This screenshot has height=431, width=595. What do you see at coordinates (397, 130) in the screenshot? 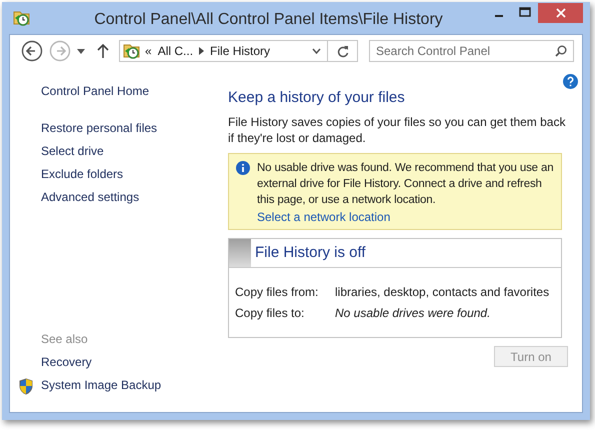
I see `description-text: File History saves copies of your files so you can get them back if they're lost or damaged.` at bounding box center [397, 130].